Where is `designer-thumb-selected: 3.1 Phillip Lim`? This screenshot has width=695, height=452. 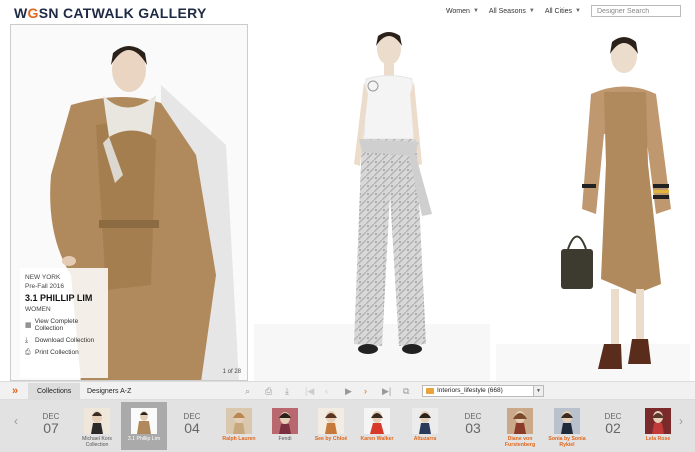
designer-thumb-selected: 3.1 Phillip Lim is located at coordinates (144, 426).